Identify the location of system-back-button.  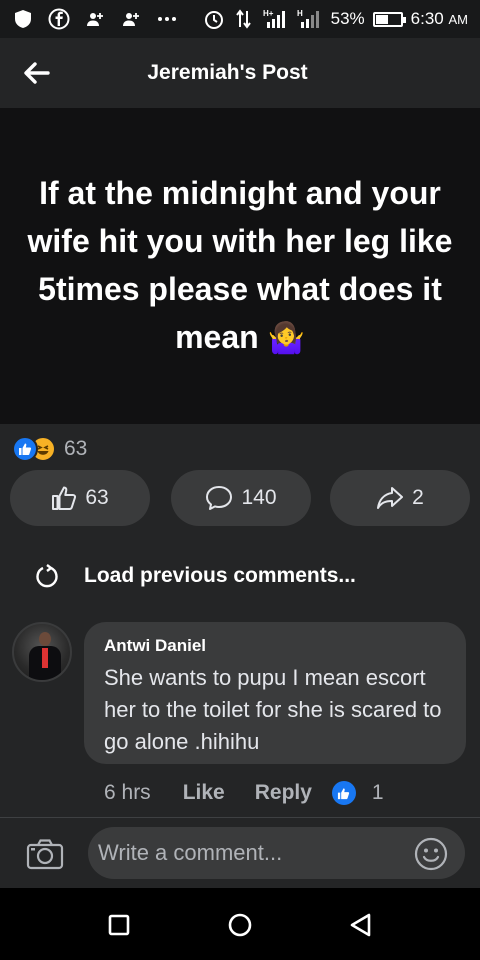
(361, 925).